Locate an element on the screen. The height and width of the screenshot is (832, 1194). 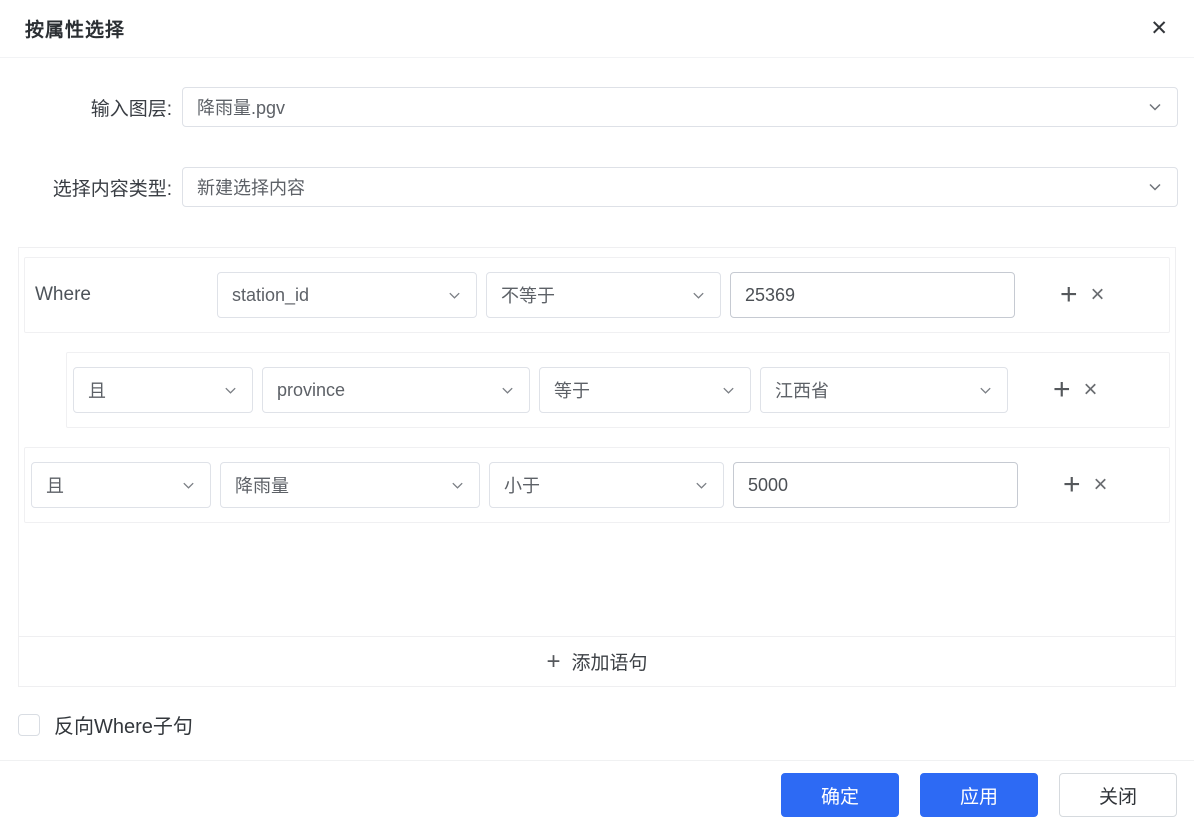
where-row: 且 province 等于 江西省 + × is located at coordinates (618, 390).